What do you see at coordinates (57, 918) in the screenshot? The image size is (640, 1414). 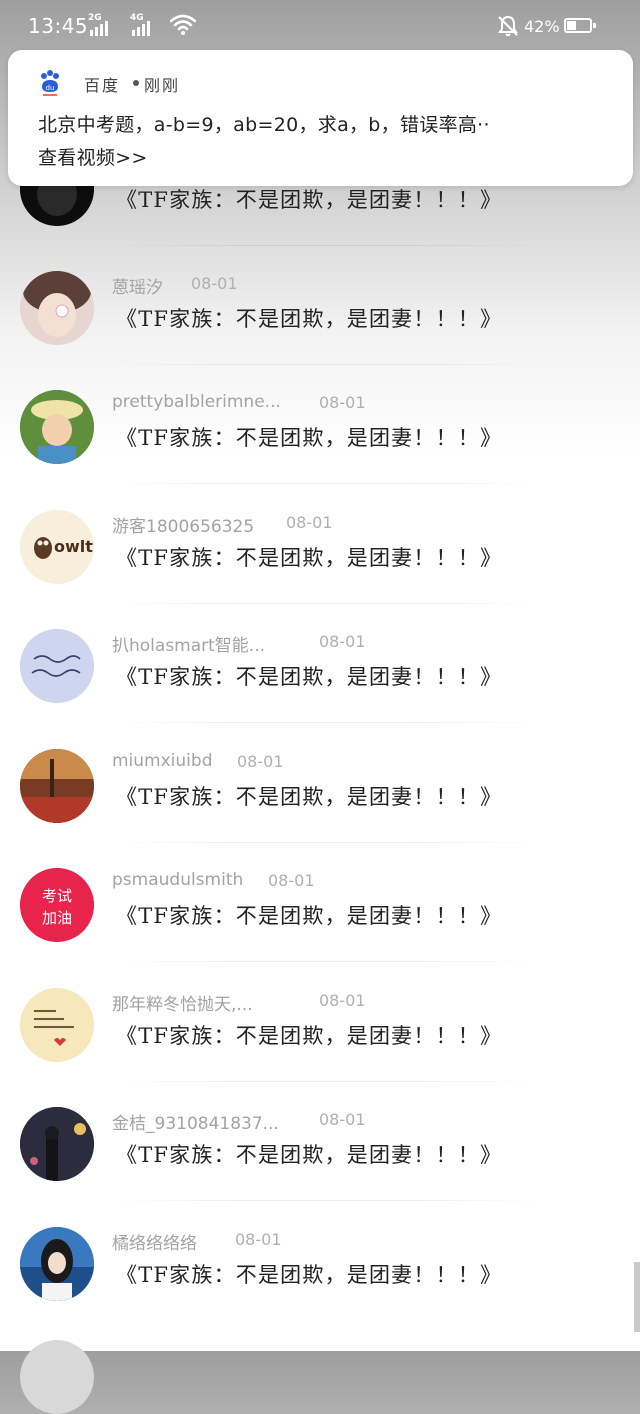 I see `svg-text: 加油` at bounding box center [57, 918].